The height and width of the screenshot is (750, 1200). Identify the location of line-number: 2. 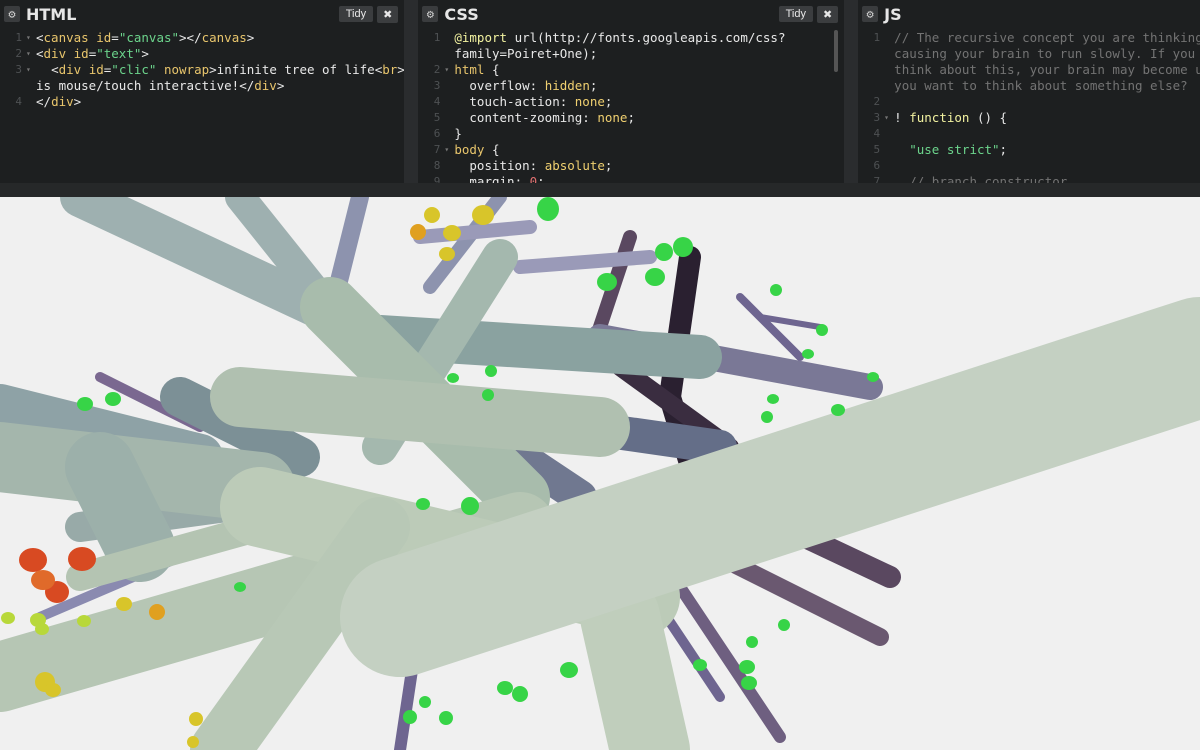
(437, 69).